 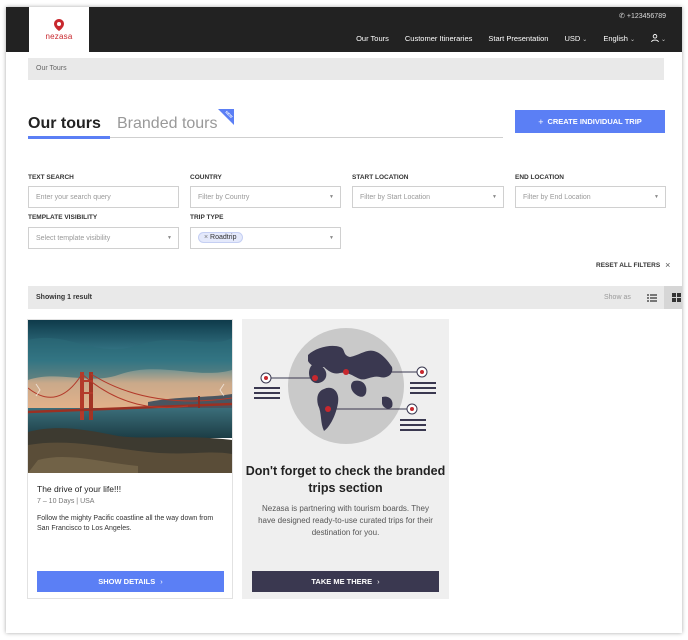 I want to click on list-view-button, so click(x=652, y=297).